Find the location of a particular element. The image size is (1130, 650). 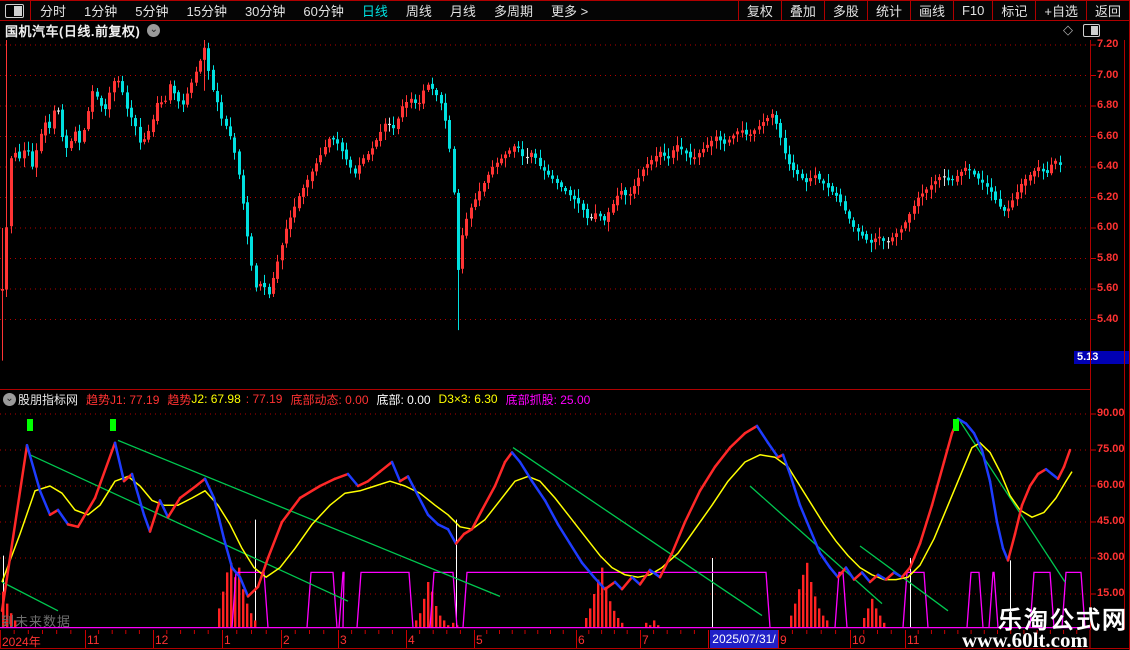

date-label: 12 is located at coordinates (162, 640).